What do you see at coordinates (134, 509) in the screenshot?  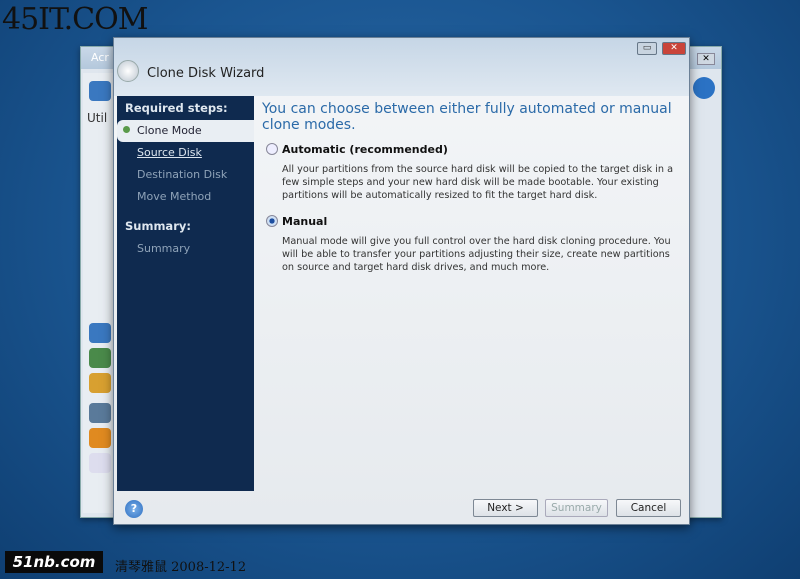 I see `help-icon: ?` at bounding box center [134, 509].